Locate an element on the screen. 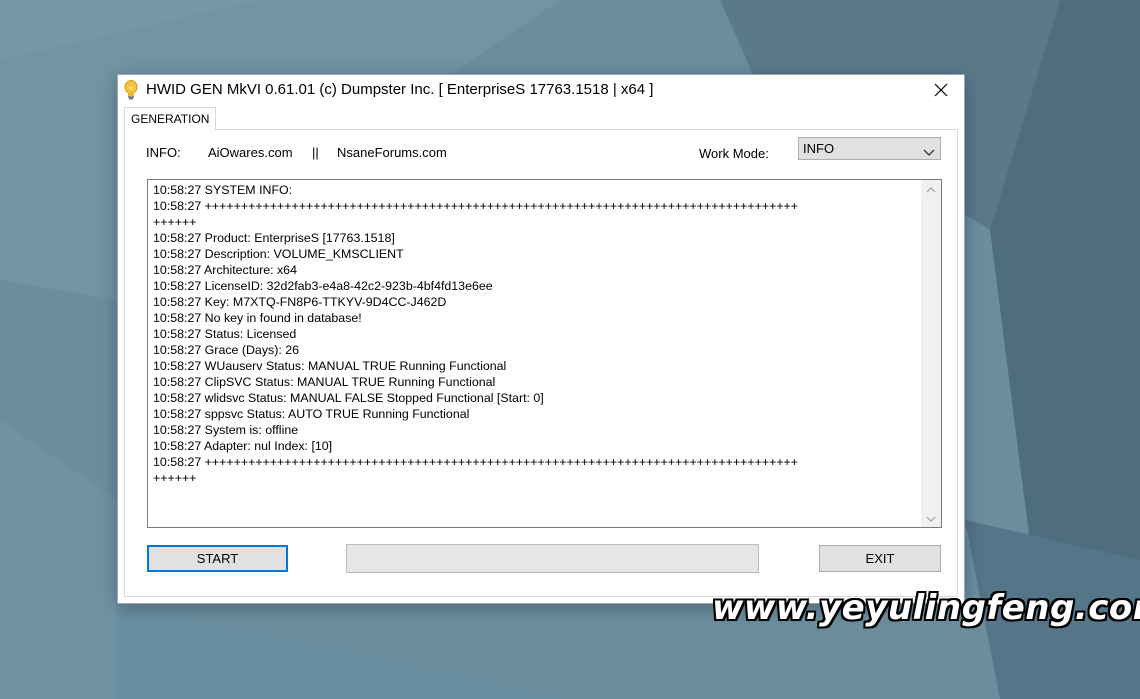  work-mode-select: INFO is located at coordinates (869, 148).